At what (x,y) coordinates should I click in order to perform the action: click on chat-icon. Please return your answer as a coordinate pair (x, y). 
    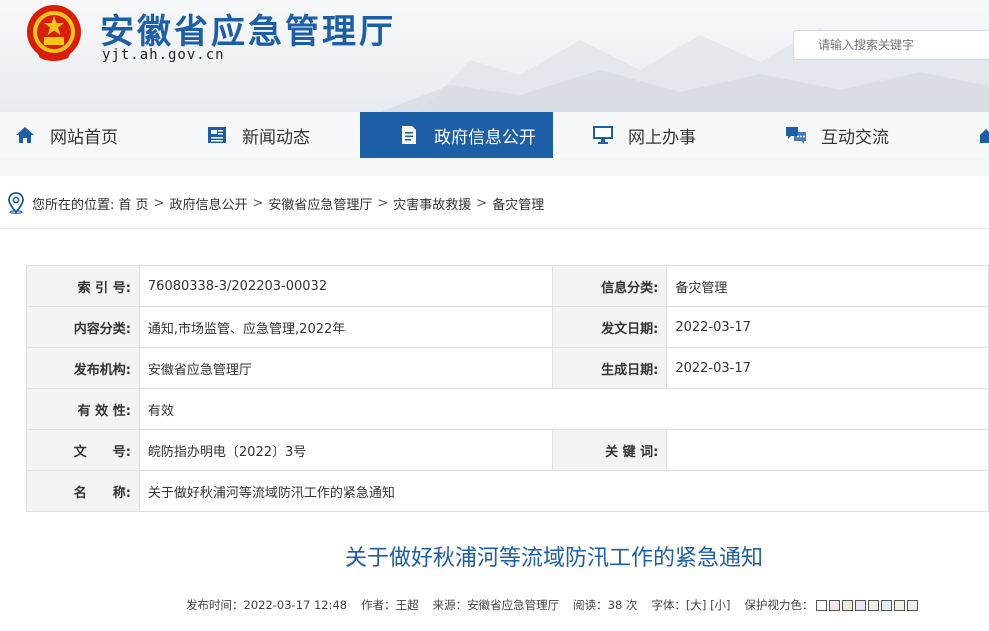
    Looking at the image, I should click on (796, 135).